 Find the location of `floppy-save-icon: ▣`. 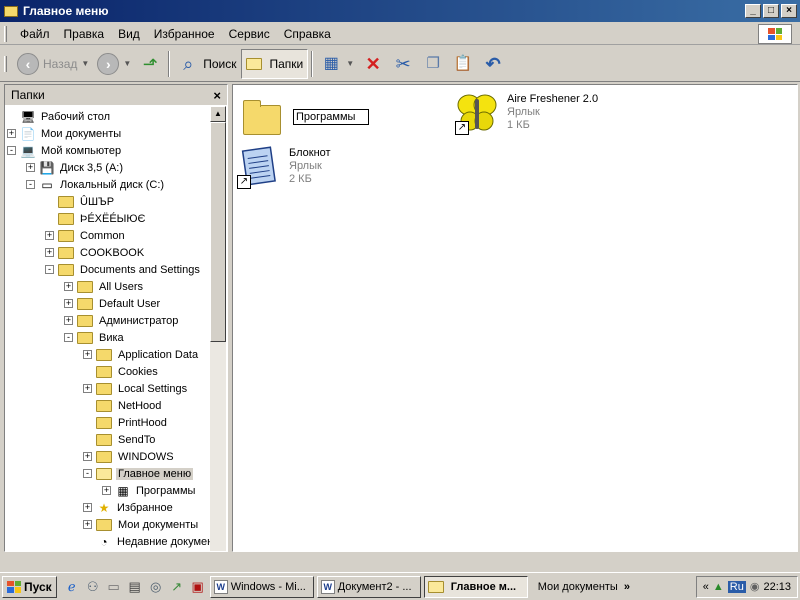

floppy-save-icon: ▣ is located at coordinates (198, 587).